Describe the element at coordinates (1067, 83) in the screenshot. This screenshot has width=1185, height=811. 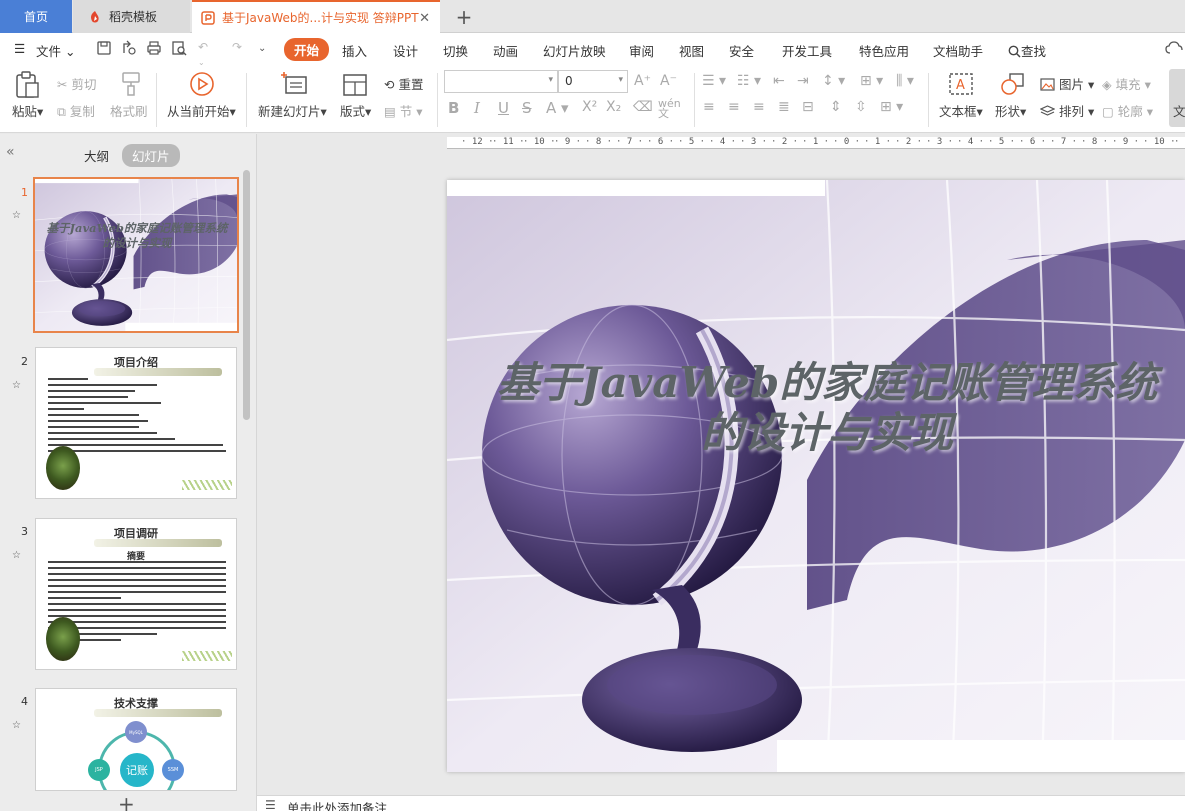
I see `picture-button: 图片 ▾` at that location.